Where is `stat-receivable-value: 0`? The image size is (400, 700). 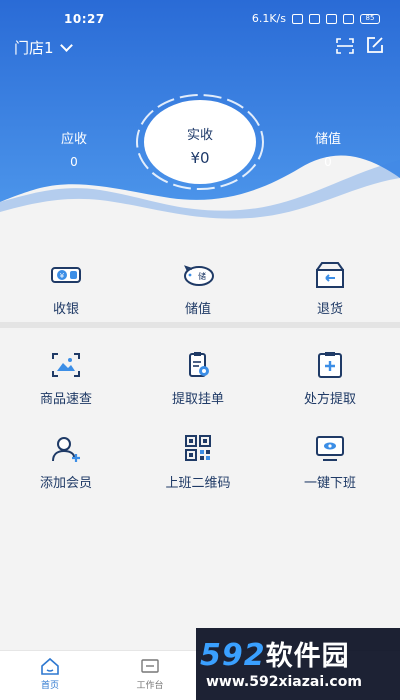 stat-receivable-value: 0 is located at coordinates (74, 162).